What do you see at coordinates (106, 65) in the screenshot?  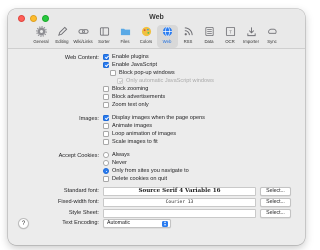 I see `enable-javascript-checkmark` at bounding box center [106, 65].